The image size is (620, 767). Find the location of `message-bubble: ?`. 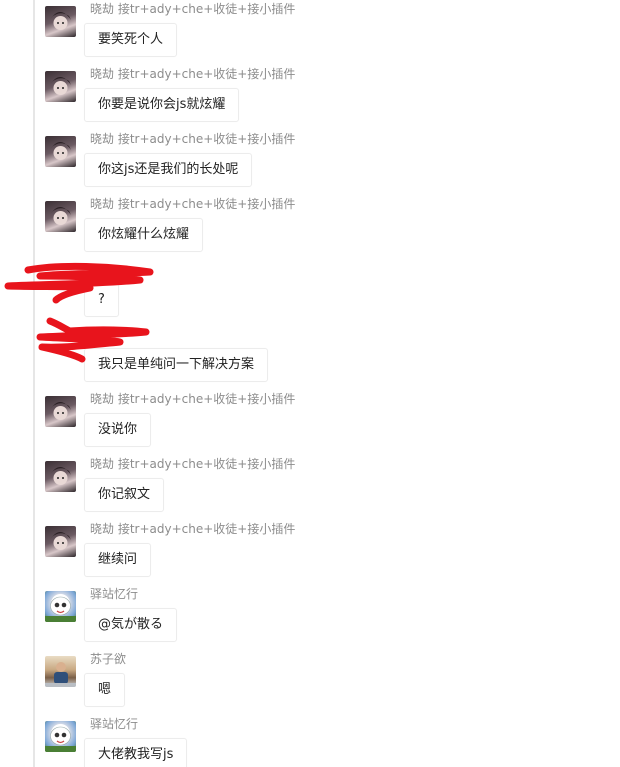

message-bubble: ? is located at coordinates (101, 300).